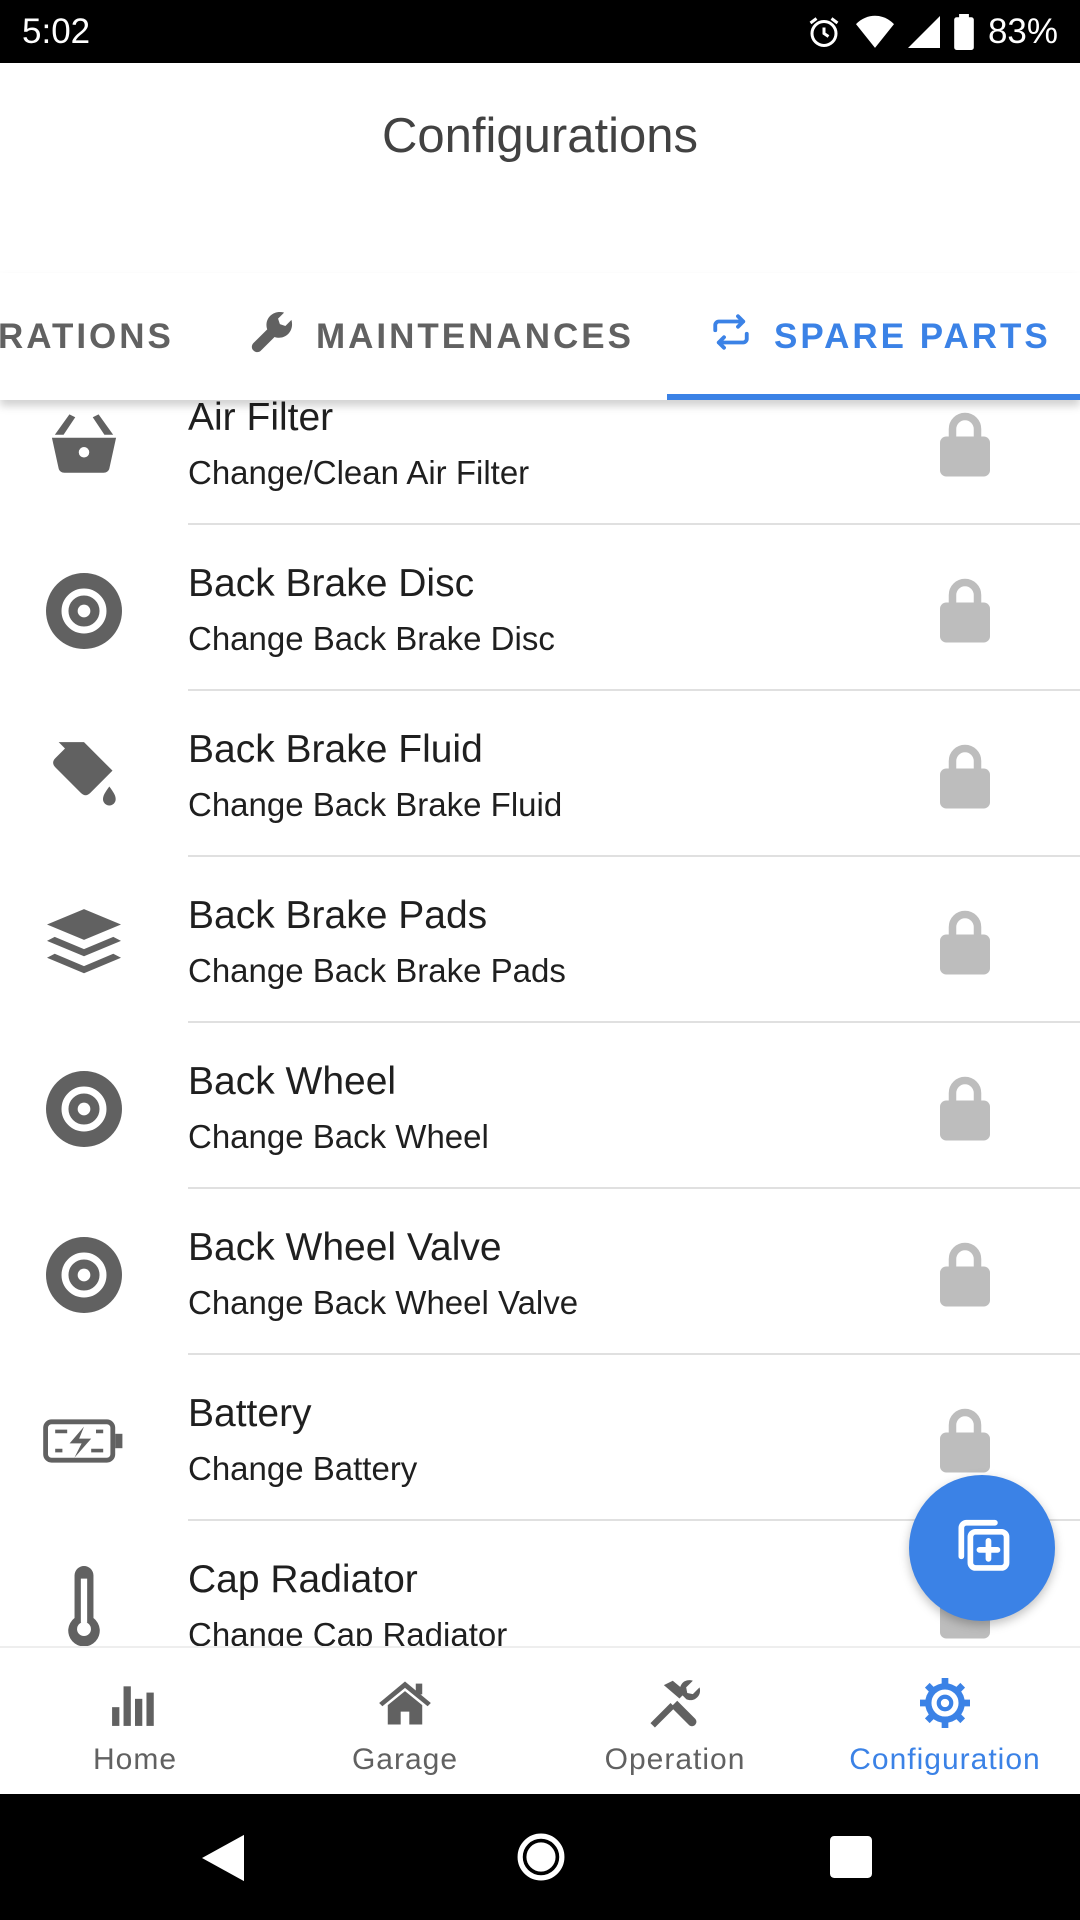 This screenshot has width=1080, height=1920. What do you see at coordinates (383, 1302) in the screenshot?
I see `item-subtitle: Change Back Wheel Valve` at bounding box center [383, 1302].